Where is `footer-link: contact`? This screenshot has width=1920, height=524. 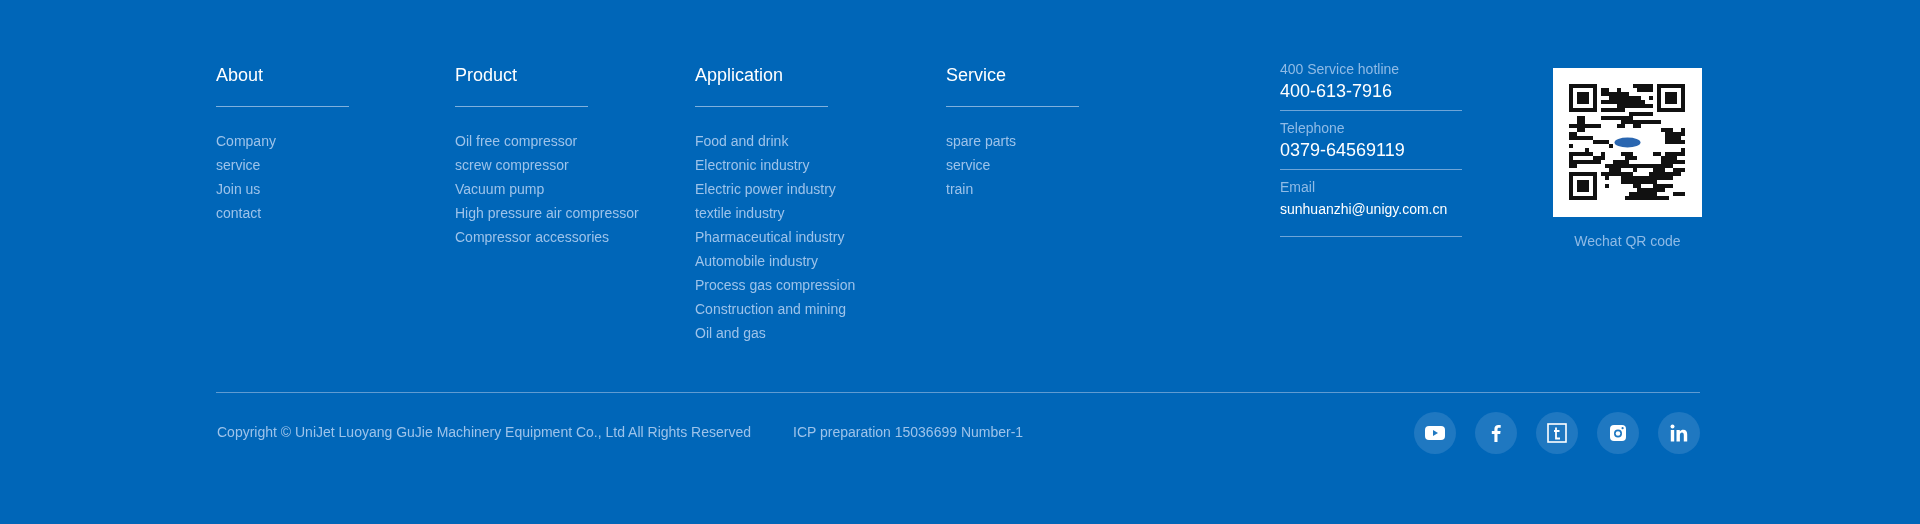
footer-link: contact is located at coordinates (239, 213).